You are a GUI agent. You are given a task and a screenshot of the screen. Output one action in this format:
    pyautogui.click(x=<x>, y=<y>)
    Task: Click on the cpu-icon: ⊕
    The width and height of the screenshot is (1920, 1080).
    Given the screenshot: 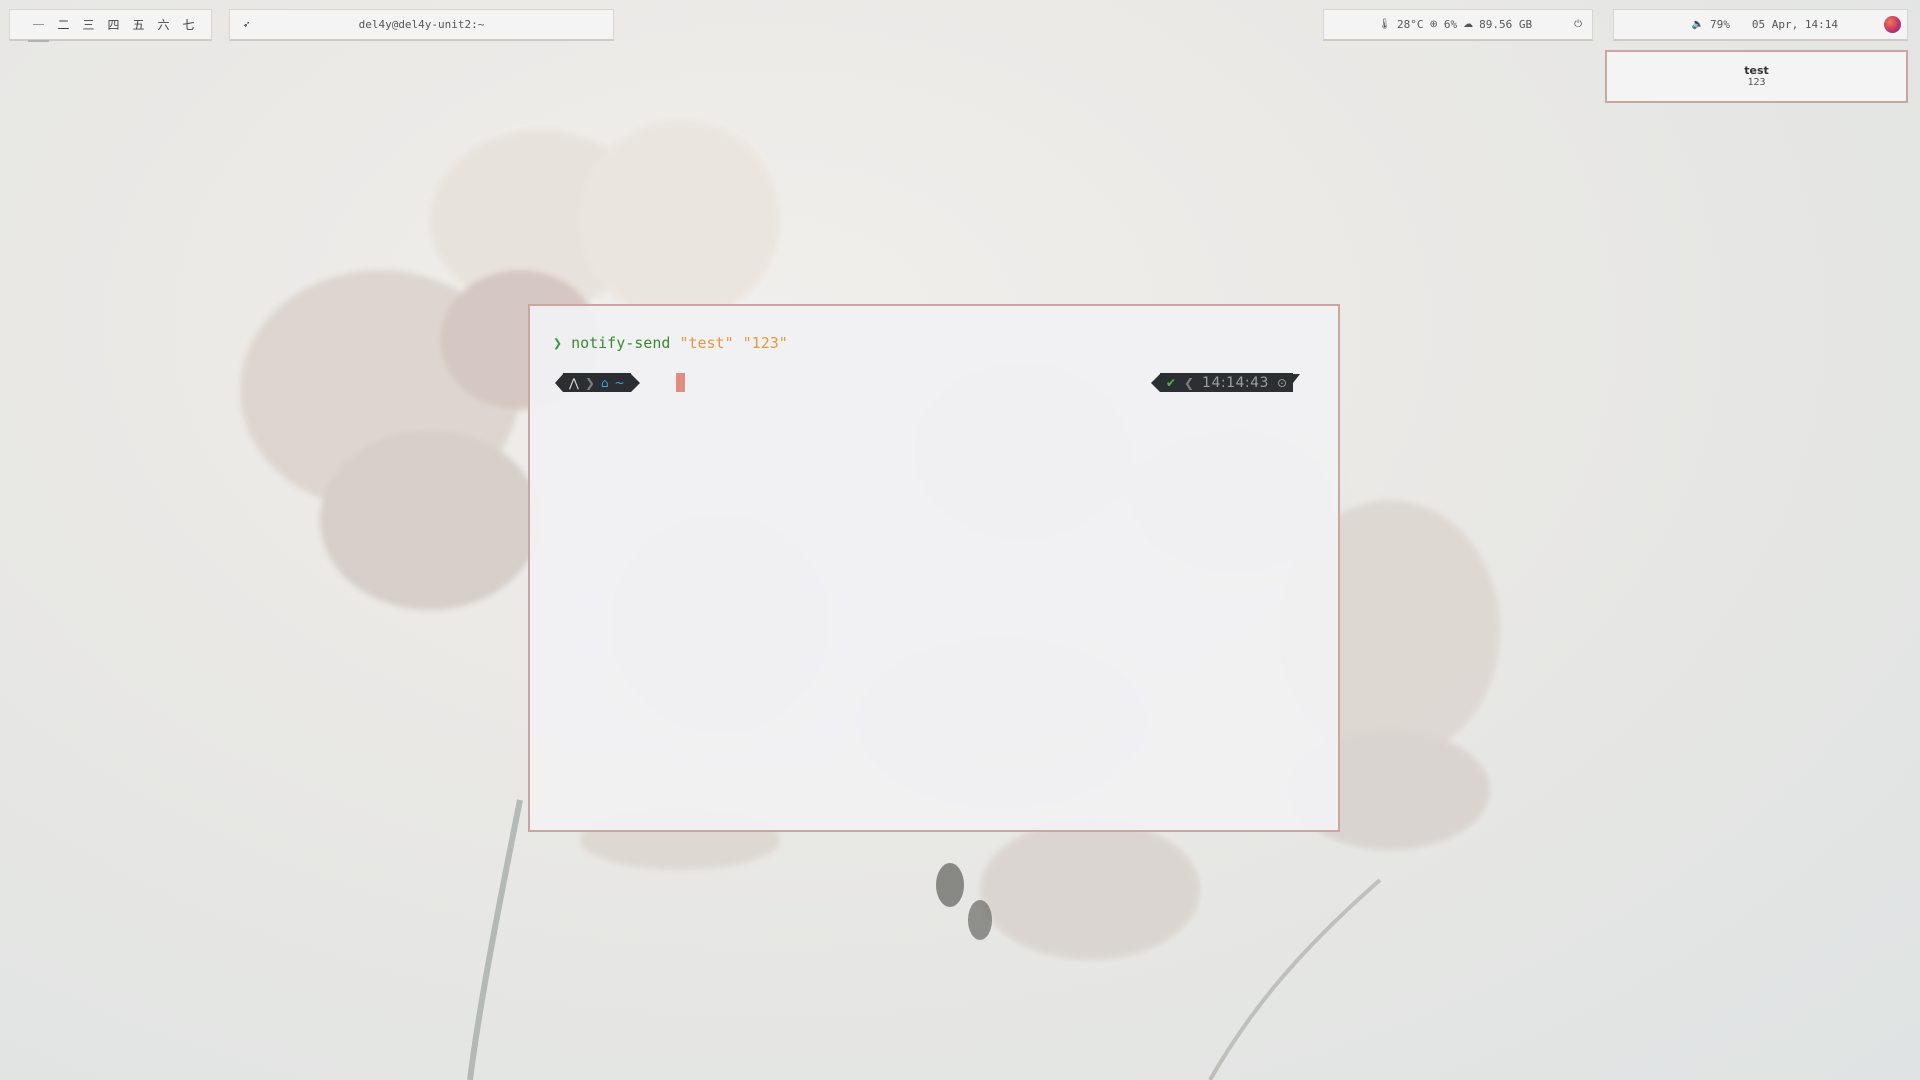 What is the action you would take?
    pyautogui.click(x=1433, y=24)
    